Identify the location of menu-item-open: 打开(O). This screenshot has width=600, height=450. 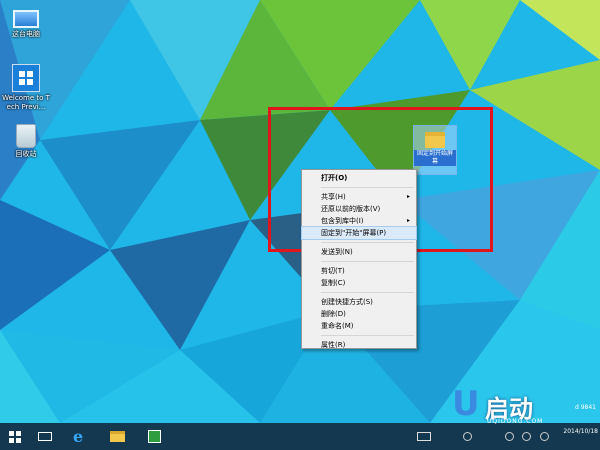
(359, 178).